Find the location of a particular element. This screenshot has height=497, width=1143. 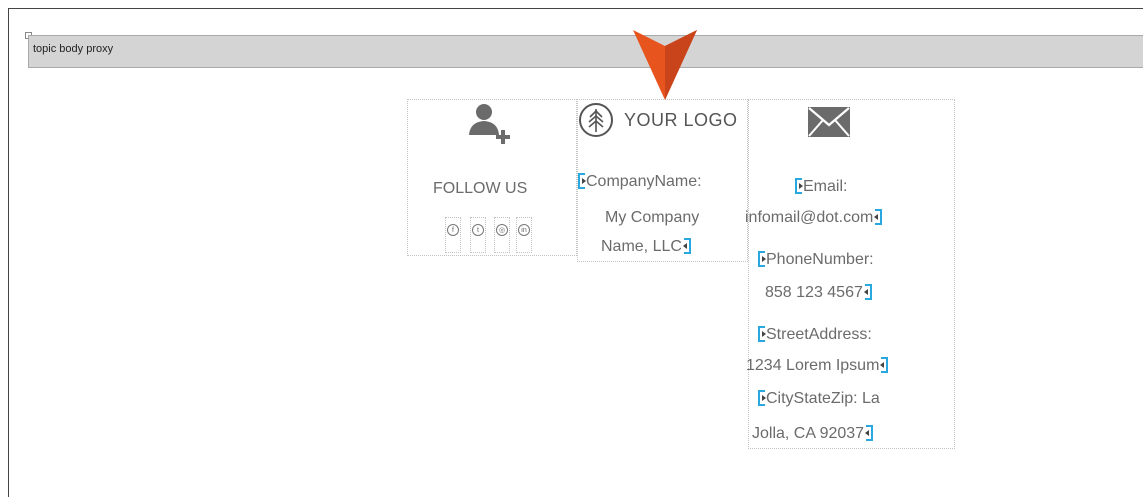

email-value: infomail@dot.com is located at coordinates (814, 218).